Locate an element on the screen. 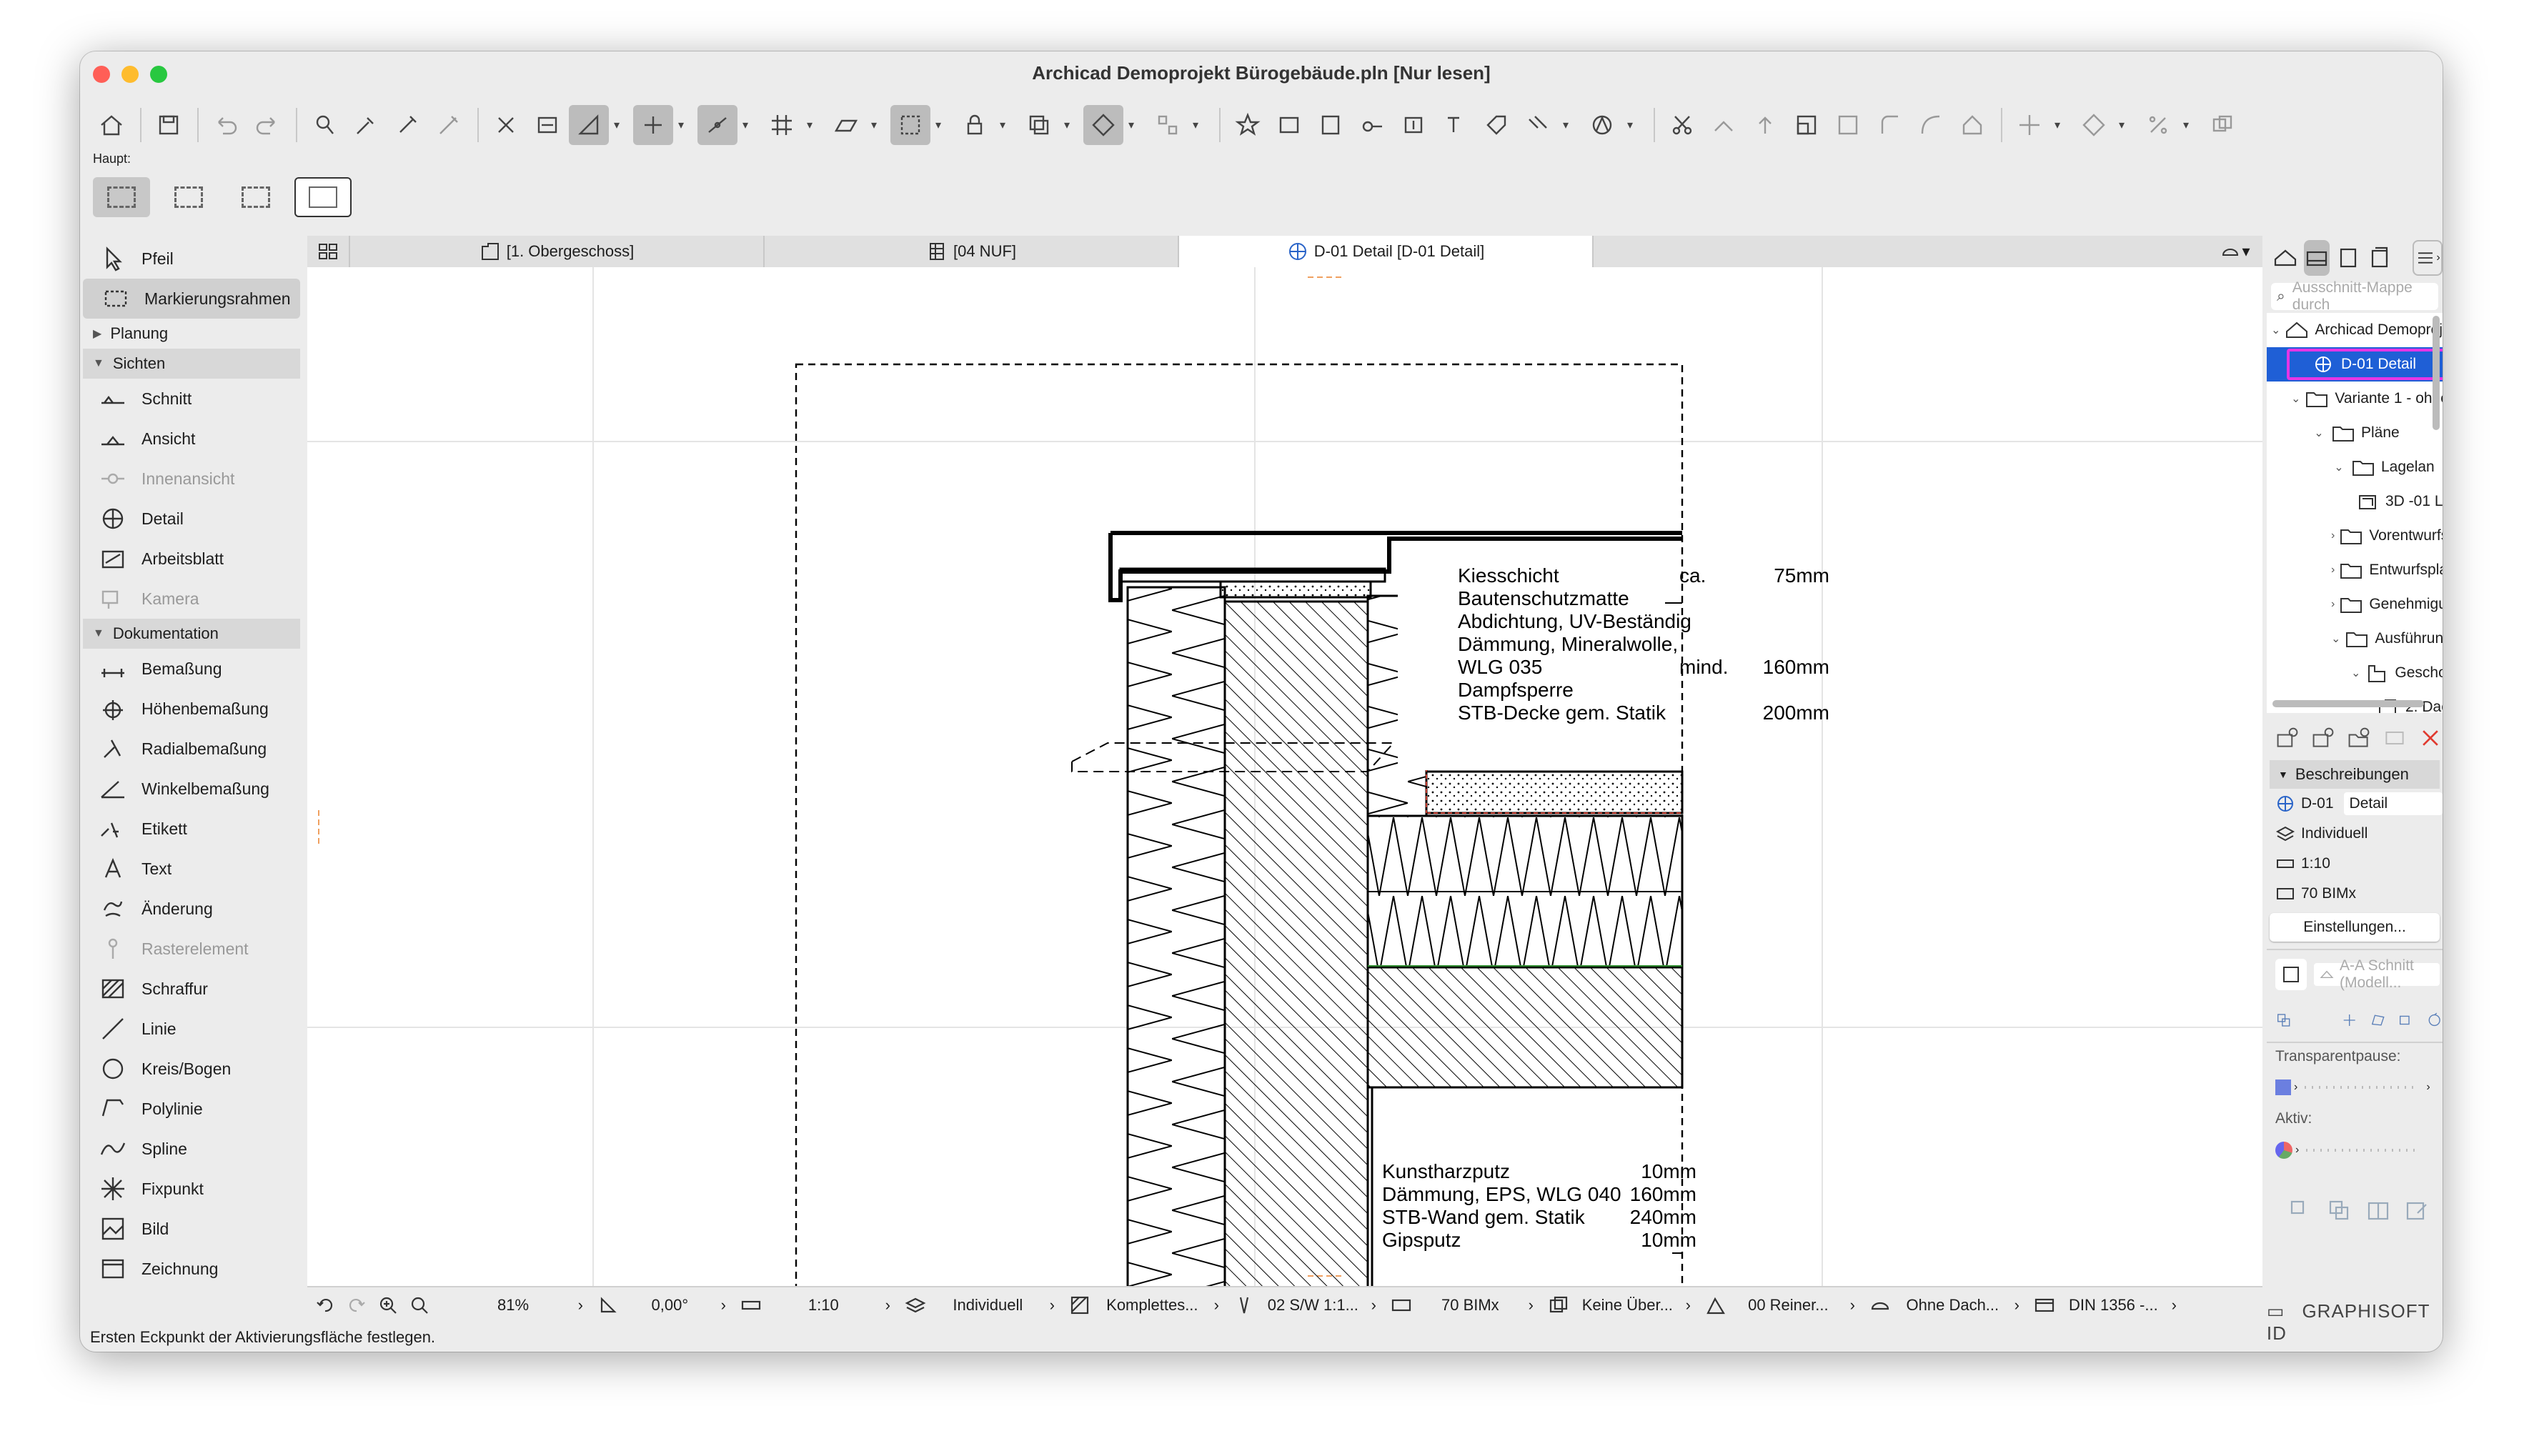 This screenshot has height=1456, width=2524. tree-item: ⌄Ausführungsplan is located at coordinates (2355, 639).